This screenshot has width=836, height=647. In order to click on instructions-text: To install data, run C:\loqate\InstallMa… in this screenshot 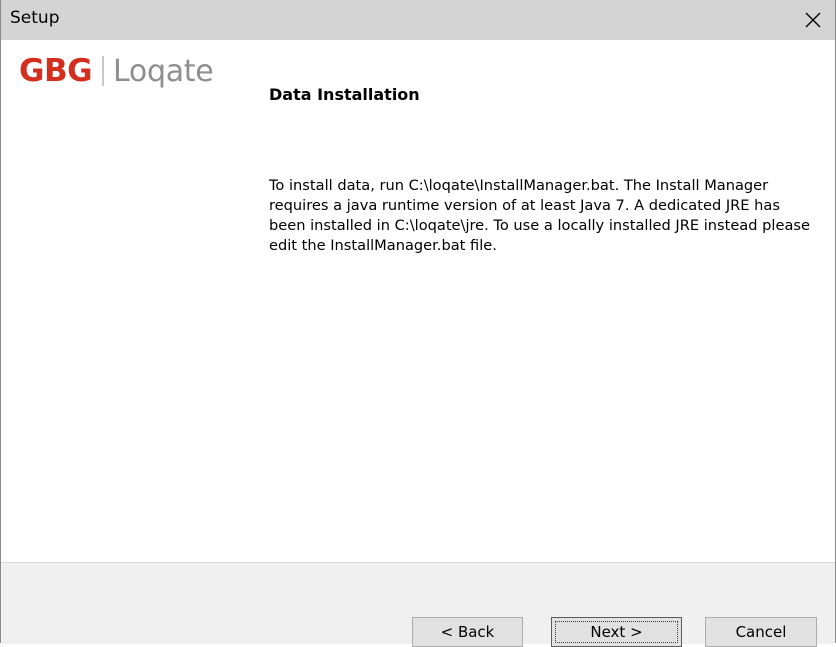, I will do `click(539, 215)`.